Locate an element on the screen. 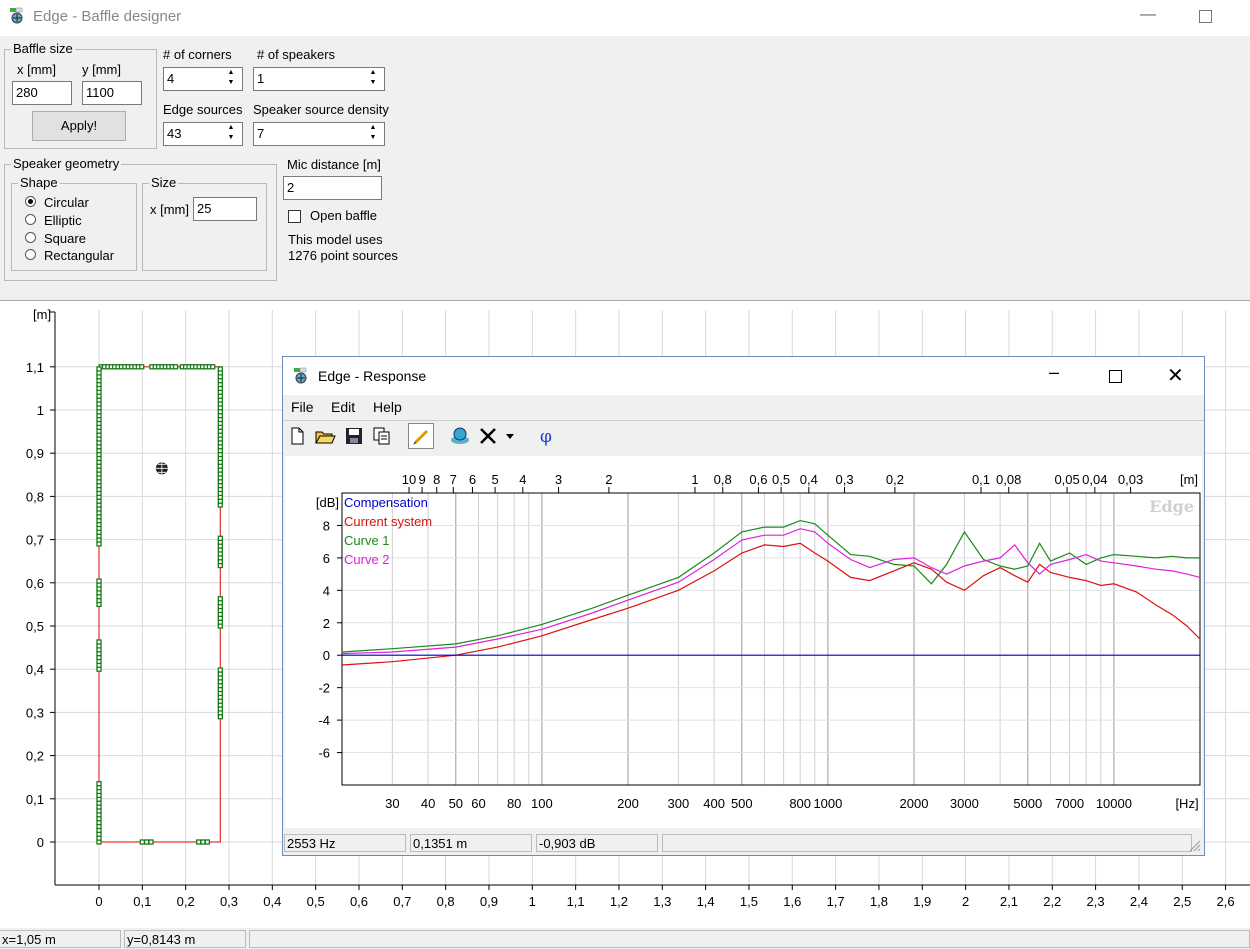 The width and height of the screenshot is (1250, 949). baffle-x-tick: 1,2 is located at coordinates (619, 901).